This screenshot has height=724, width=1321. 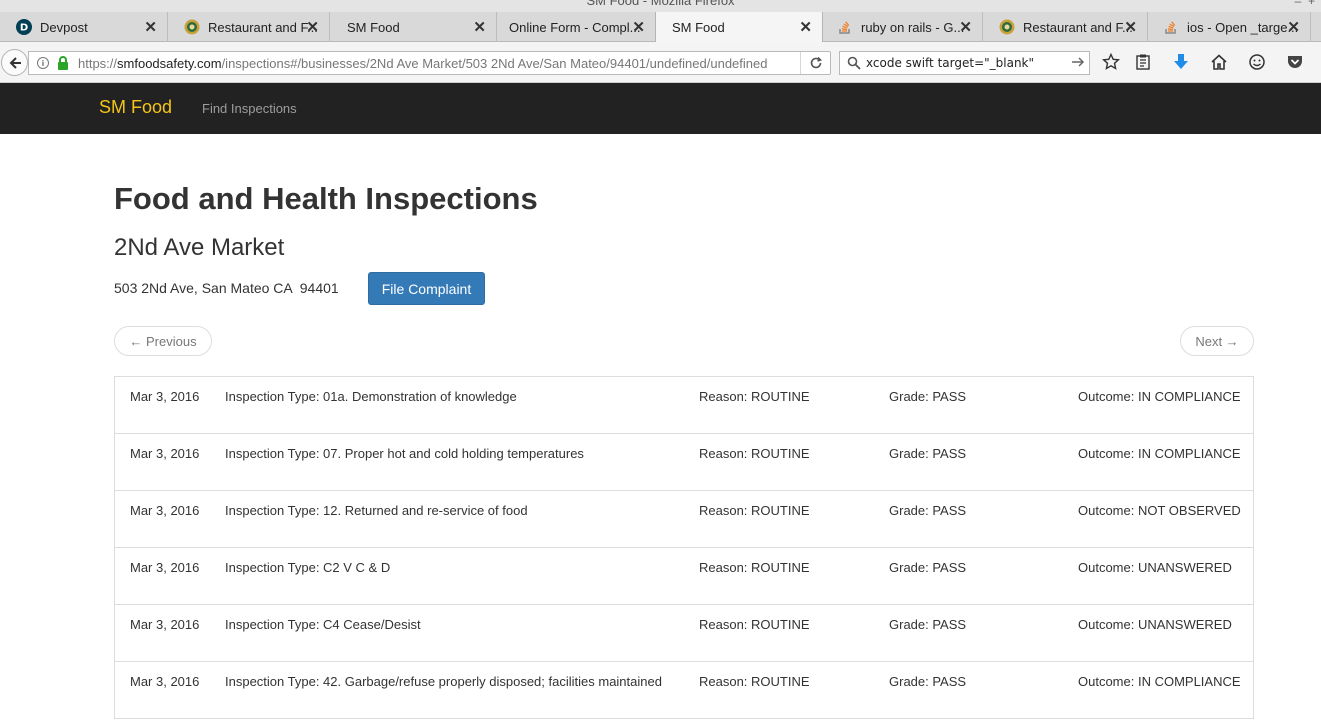 What do you see at coordinates (323, 624) in the screenshot?
I see `inspection-type: Inspection Type: C4 Cease/Desist` at bounding box center [323, 624].